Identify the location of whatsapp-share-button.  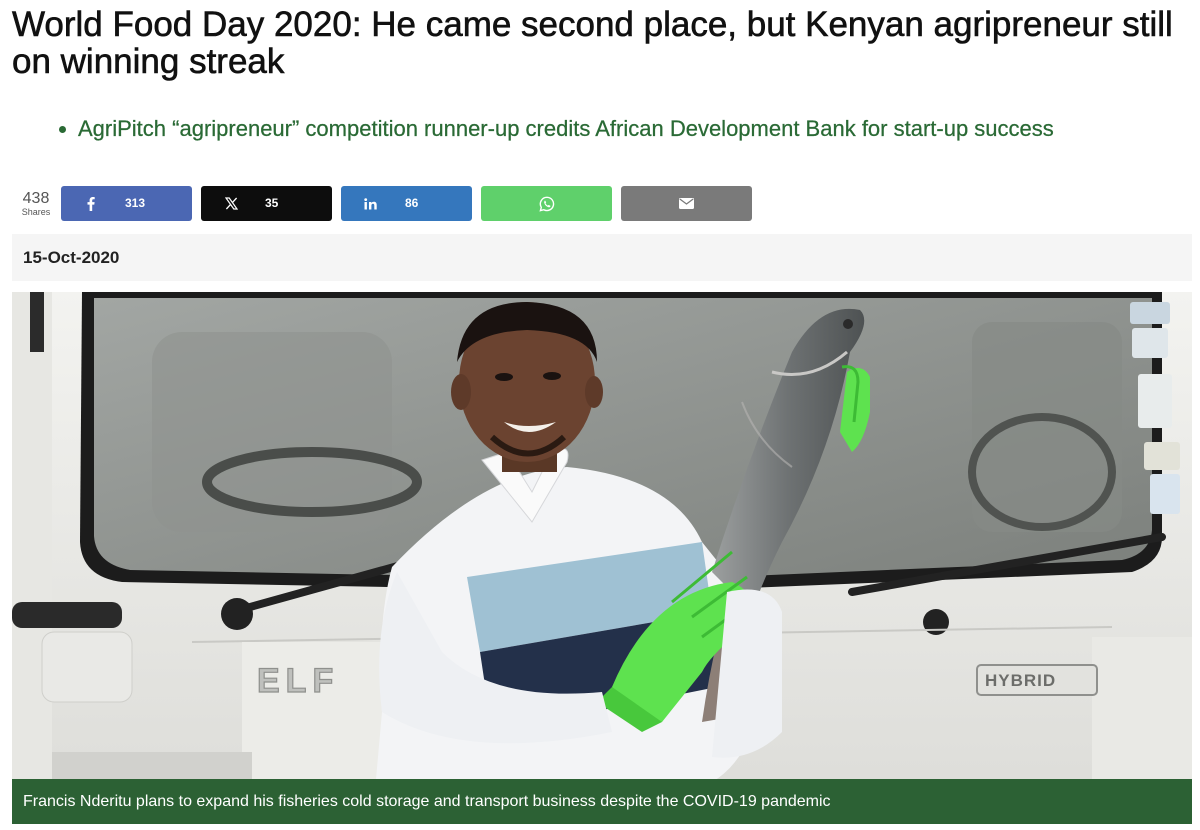
(546, 203).